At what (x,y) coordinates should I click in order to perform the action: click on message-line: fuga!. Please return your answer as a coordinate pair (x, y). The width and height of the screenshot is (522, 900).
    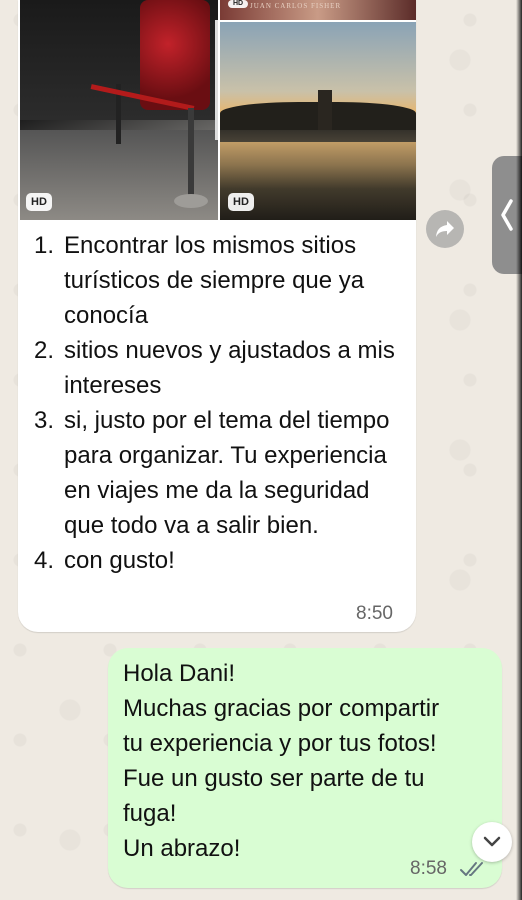
    Looking at the image, I should click on (150, 813).